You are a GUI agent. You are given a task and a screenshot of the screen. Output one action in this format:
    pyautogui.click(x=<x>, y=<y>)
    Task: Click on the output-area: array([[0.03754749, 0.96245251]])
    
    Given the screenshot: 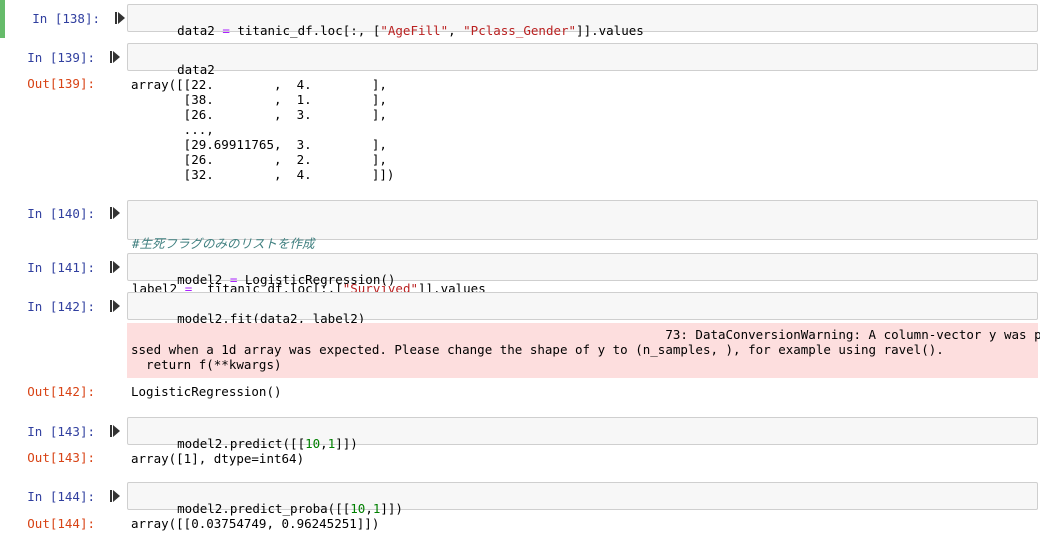 What is the action you would take?
    pyautogui.click(x=255, y=523)
    